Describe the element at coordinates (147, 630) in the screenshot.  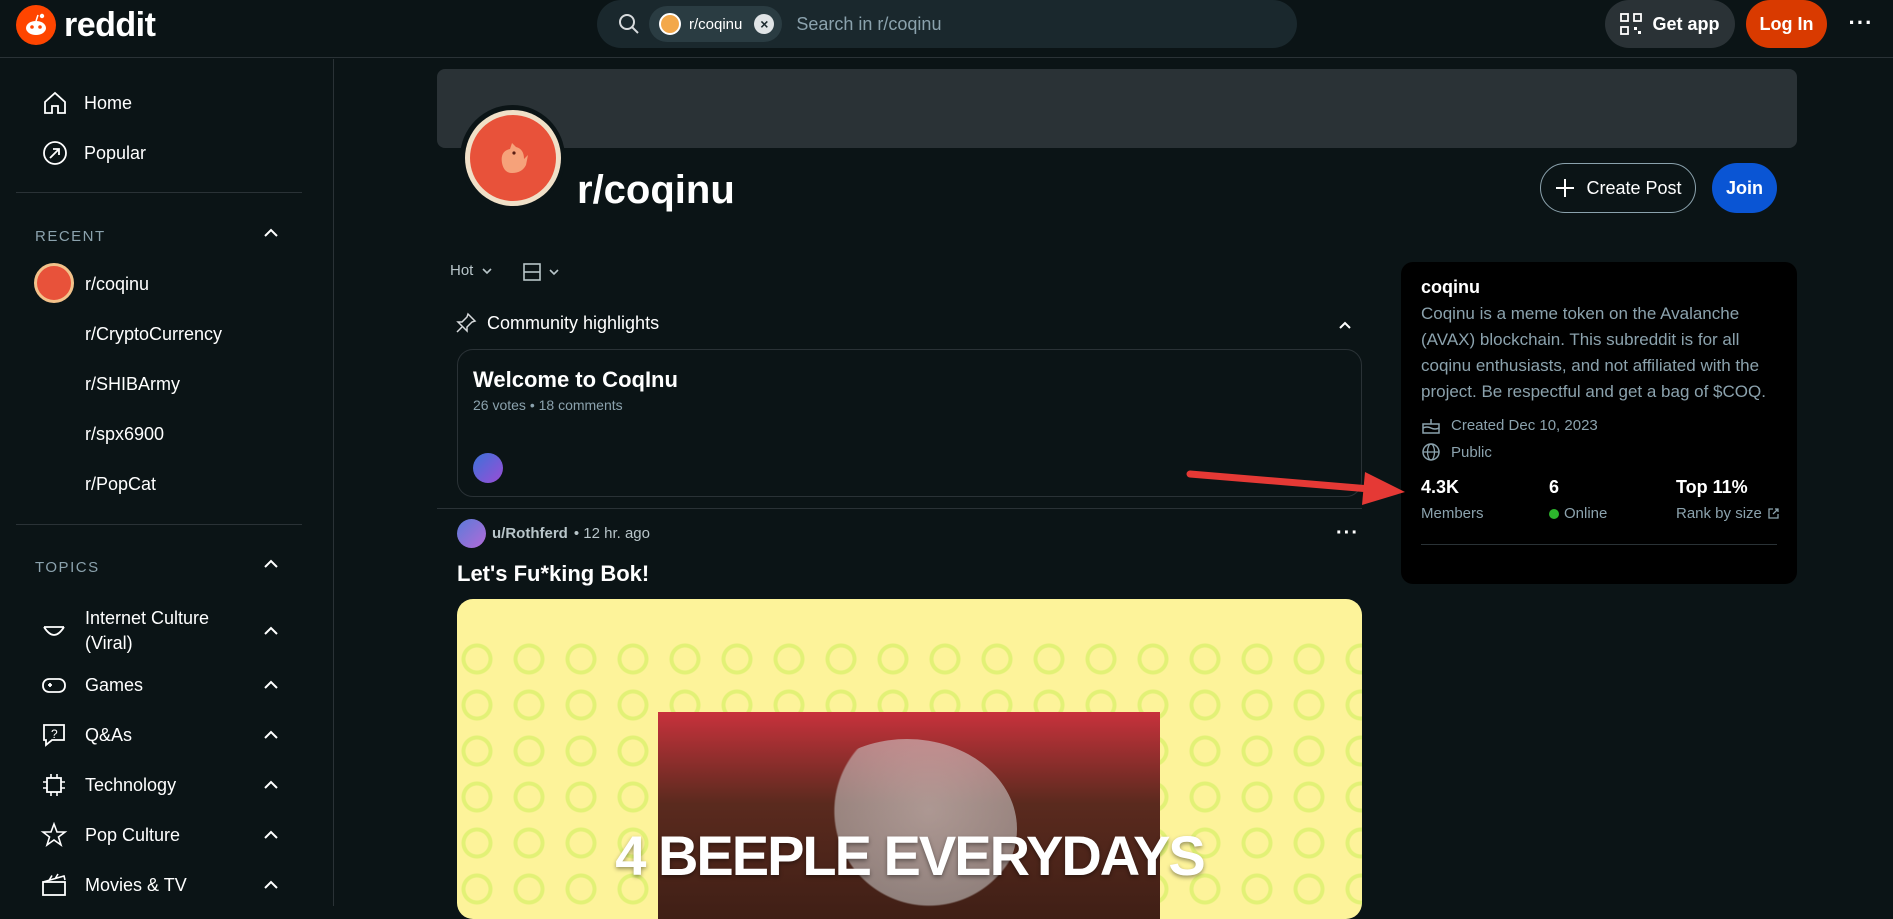
I see `sidebar-item-label: Internet Culture (Viral)` at that location.